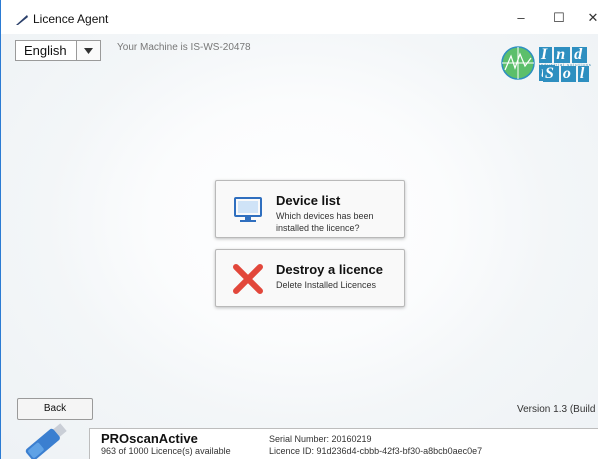  What do you see at coordinates (22, 20) in the screenshot?
I see `feather-icon` at bounding box center [22, 20].